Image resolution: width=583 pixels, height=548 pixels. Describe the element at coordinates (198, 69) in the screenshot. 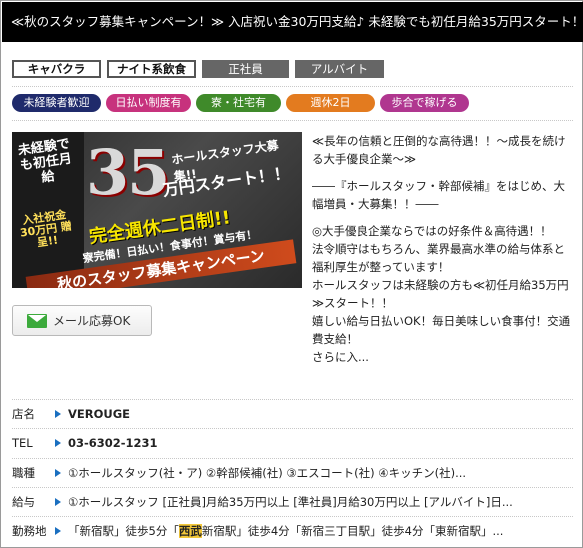

I see `category-tags: キャバクラ ナイト系飲食 正社員 アルバイト` at that location.